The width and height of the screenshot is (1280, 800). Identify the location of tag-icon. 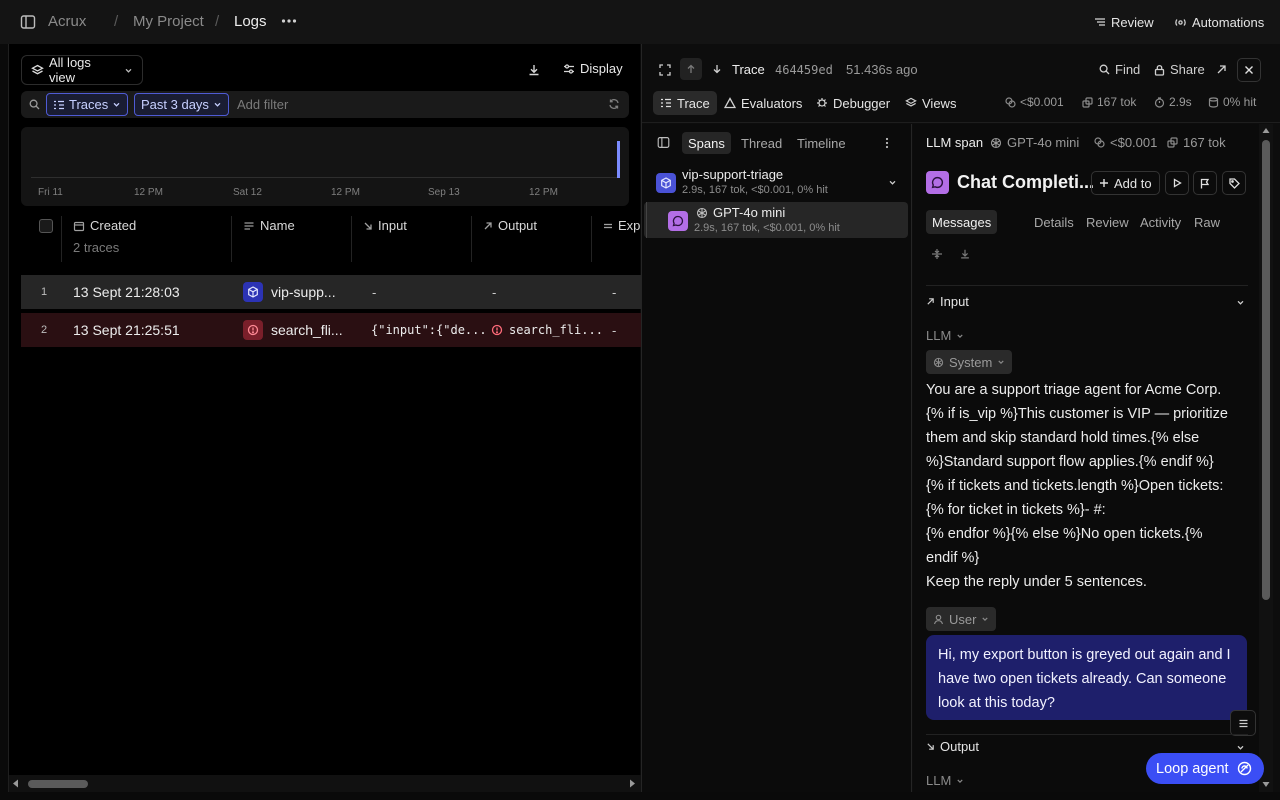
(1234, 183).